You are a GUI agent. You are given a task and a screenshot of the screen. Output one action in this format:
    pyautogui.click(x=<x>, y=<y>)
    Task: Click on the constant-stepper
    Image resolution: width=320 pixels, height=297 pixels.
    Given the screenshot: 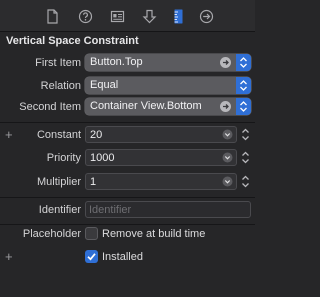 What is the action you would take?
    pyautogui.click(x=245, y=134)
    